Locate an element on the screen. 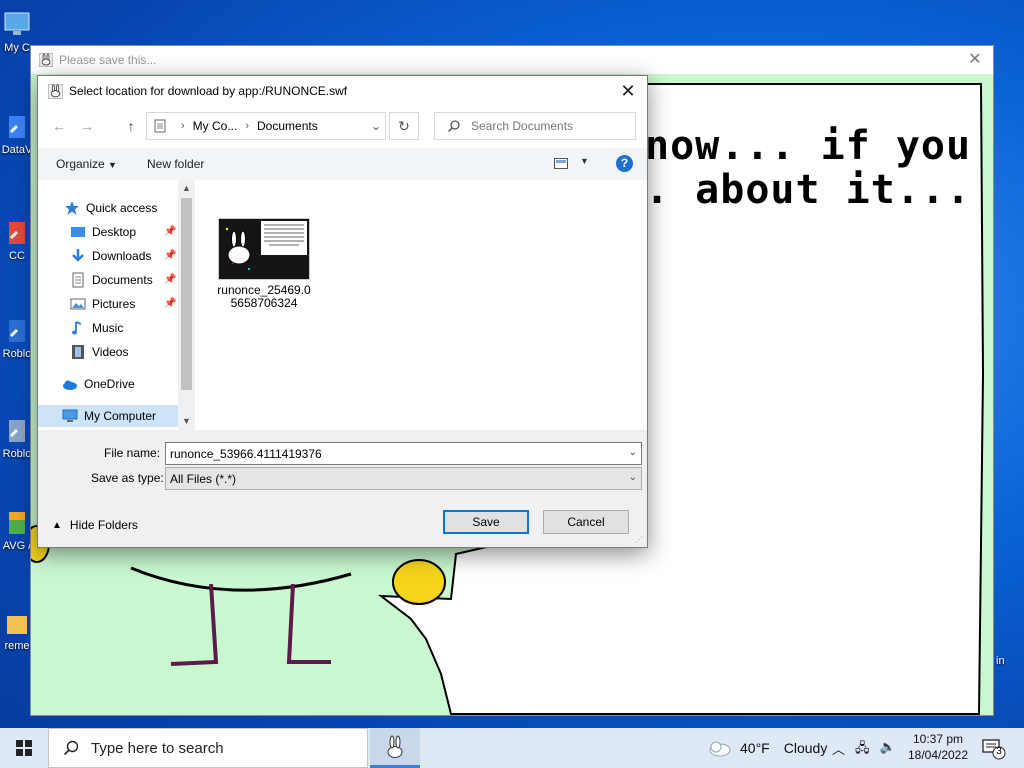  desktop-icon-label: reme is located at coordinates (17, 646).